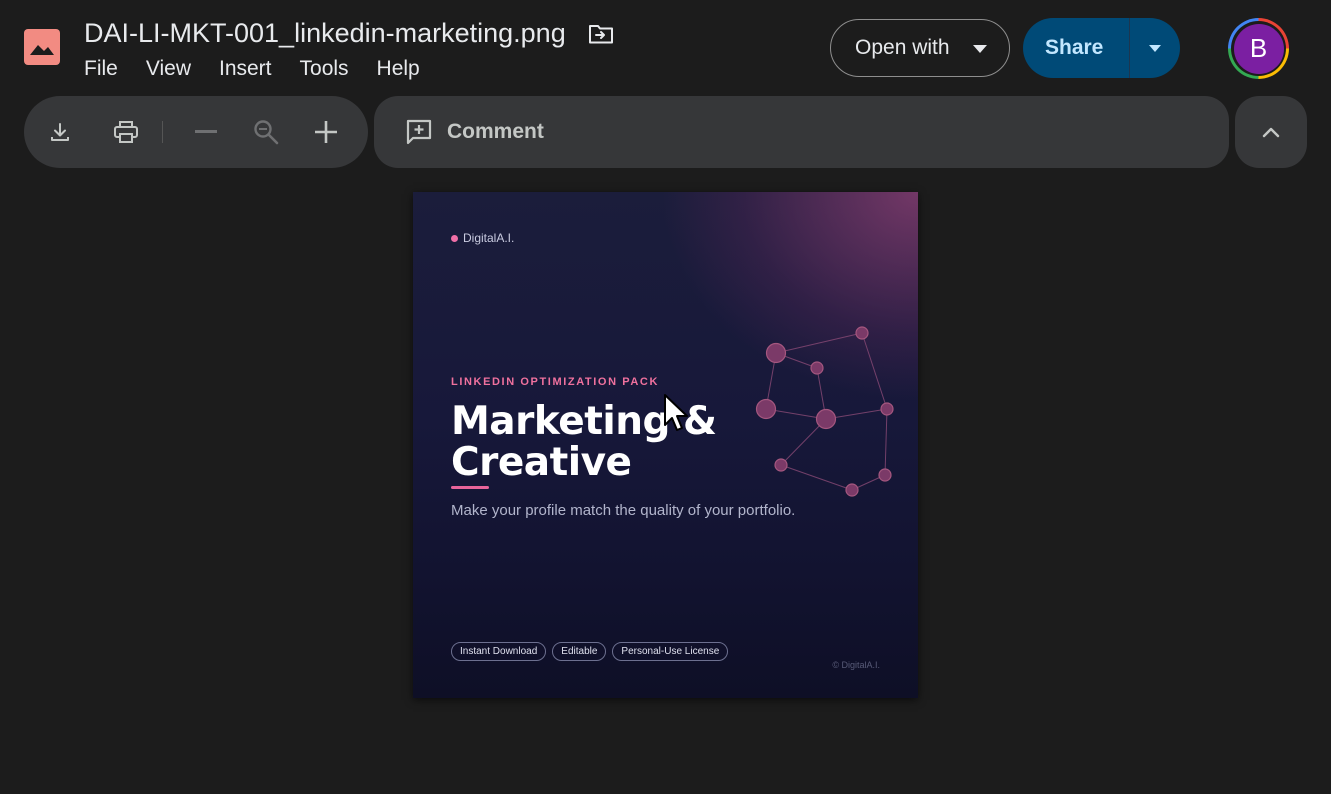  I want to click on headline-underline, so click(470, 487).